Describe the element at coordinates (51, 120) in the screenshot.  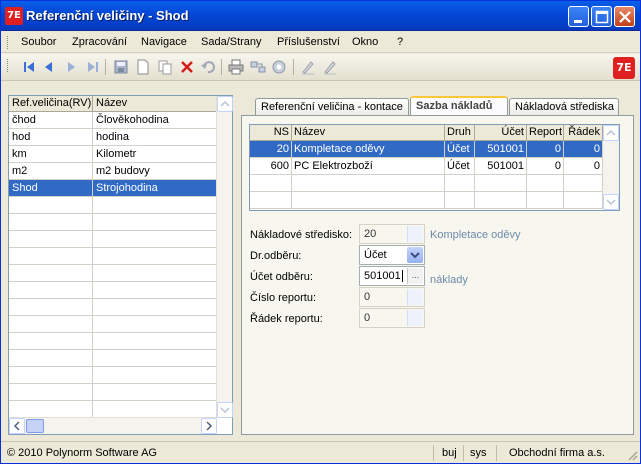
I see `cell-ref-quantity: čhod` at that location.